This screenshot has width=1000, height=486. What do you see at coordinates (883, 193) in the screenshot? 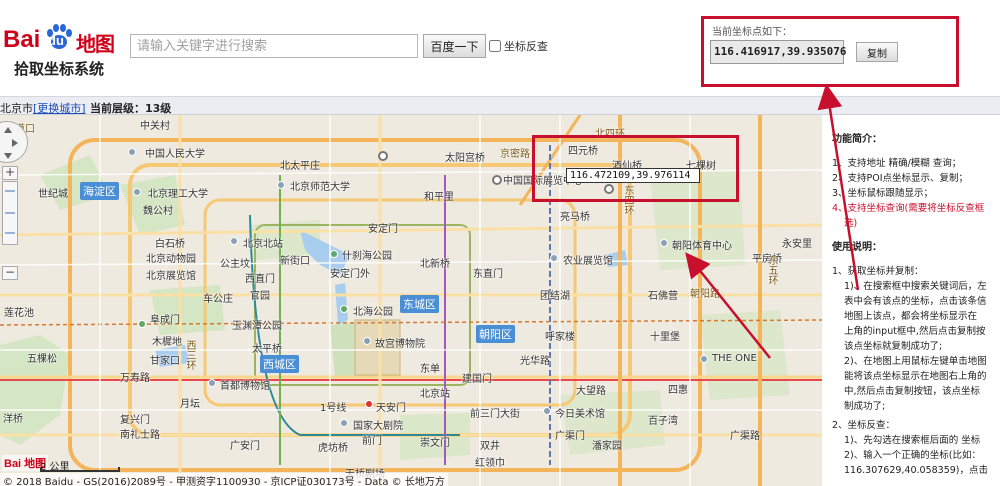
I see `feature-item: 3、坐标鼠标跟随显示；` at bounding box center [883, 193].